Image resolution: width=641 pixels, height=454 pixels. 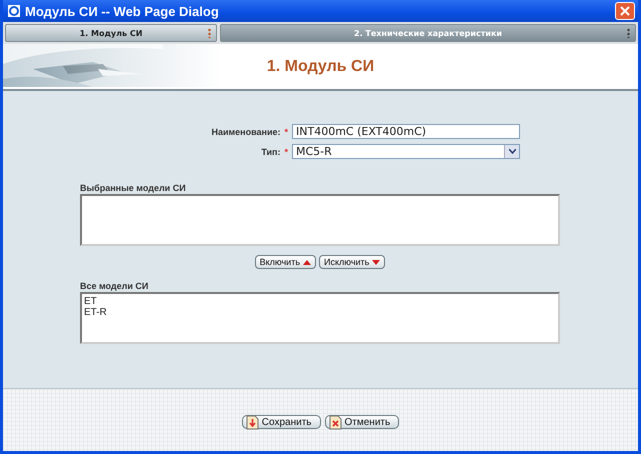 I want to click on list-item: ET-R, so click(x=320, y=312).